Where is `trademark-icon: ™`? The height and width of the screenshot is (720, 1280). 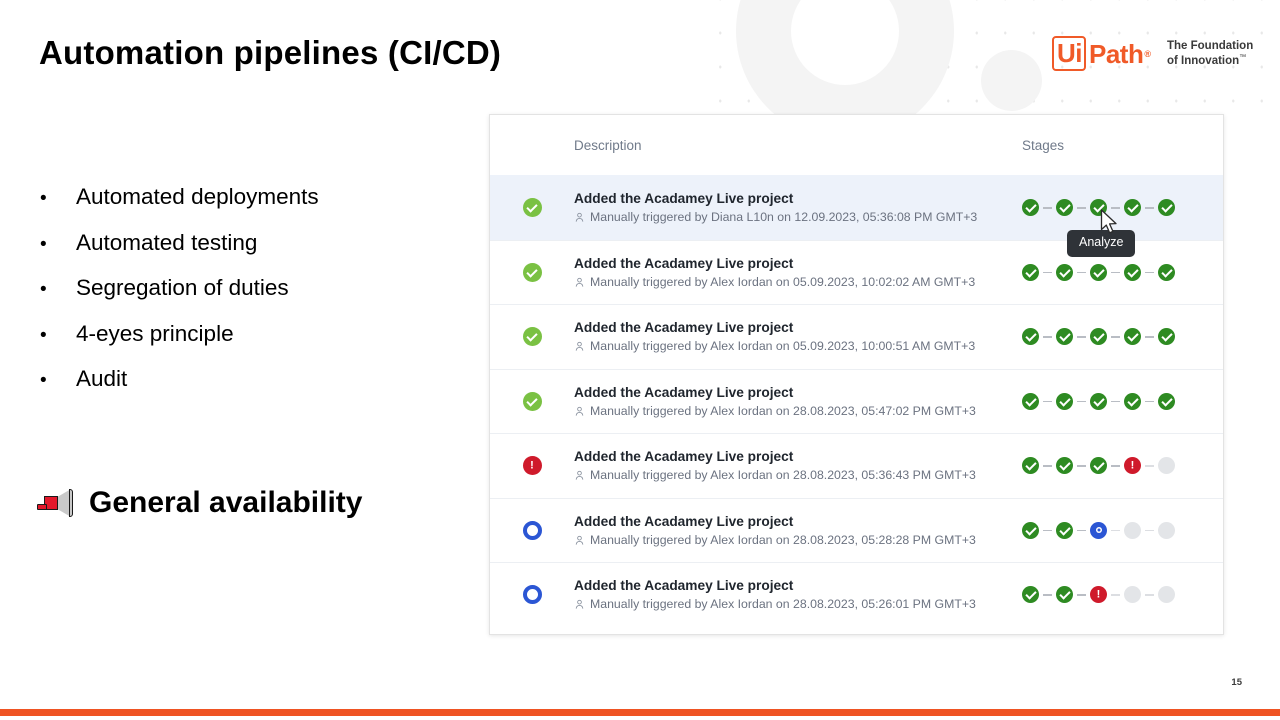
trademark-icon: ™ is located at coordinates (1243, 57).